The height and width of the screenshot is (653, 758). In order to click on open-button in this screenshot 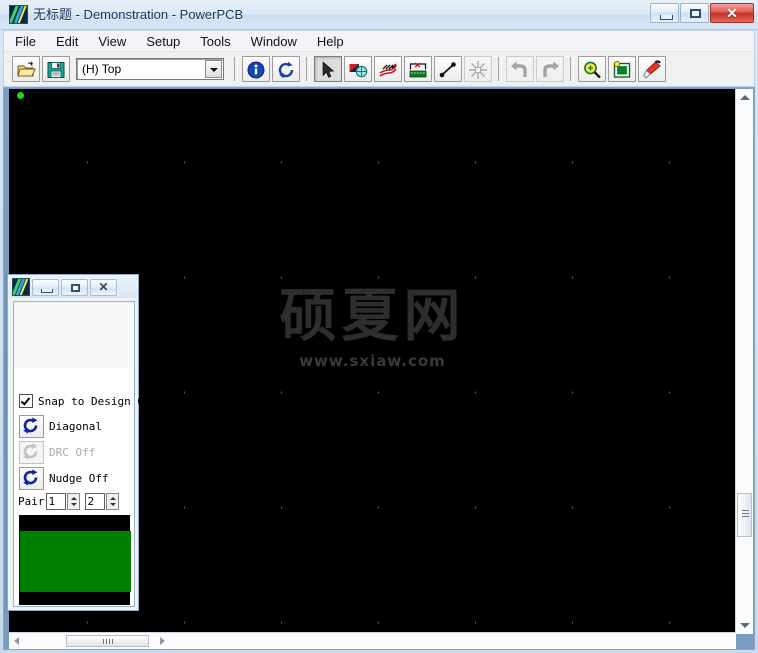, I will do `click(26, 69)`.